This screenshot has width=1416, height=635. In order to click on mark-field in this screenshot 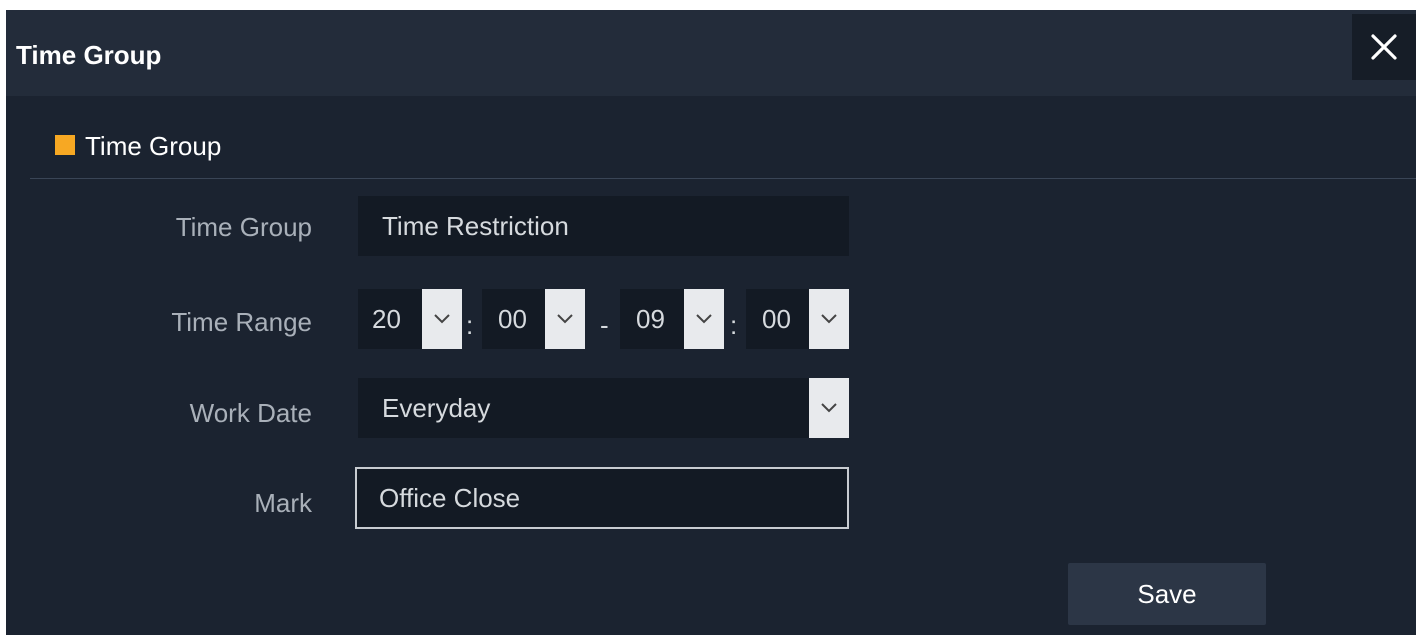, I will do `click(602, 498)`.